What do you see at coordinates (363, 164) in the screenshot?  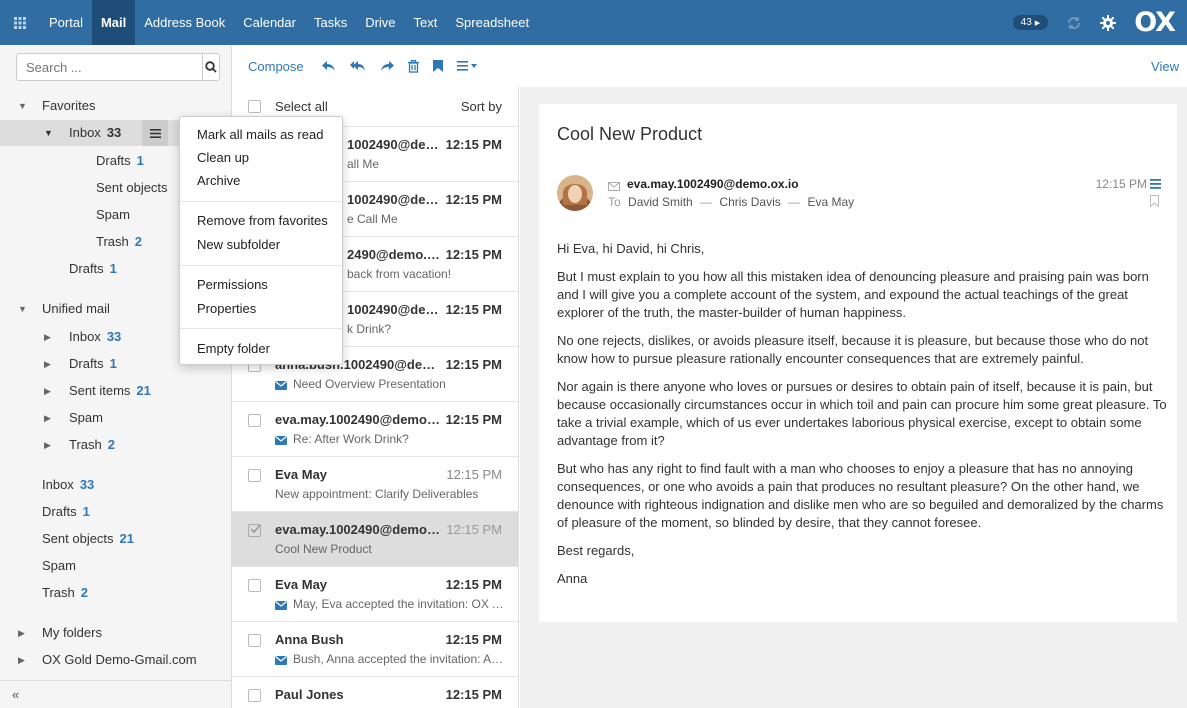 I see `subject: all Me` at bounding box center [363, 164].